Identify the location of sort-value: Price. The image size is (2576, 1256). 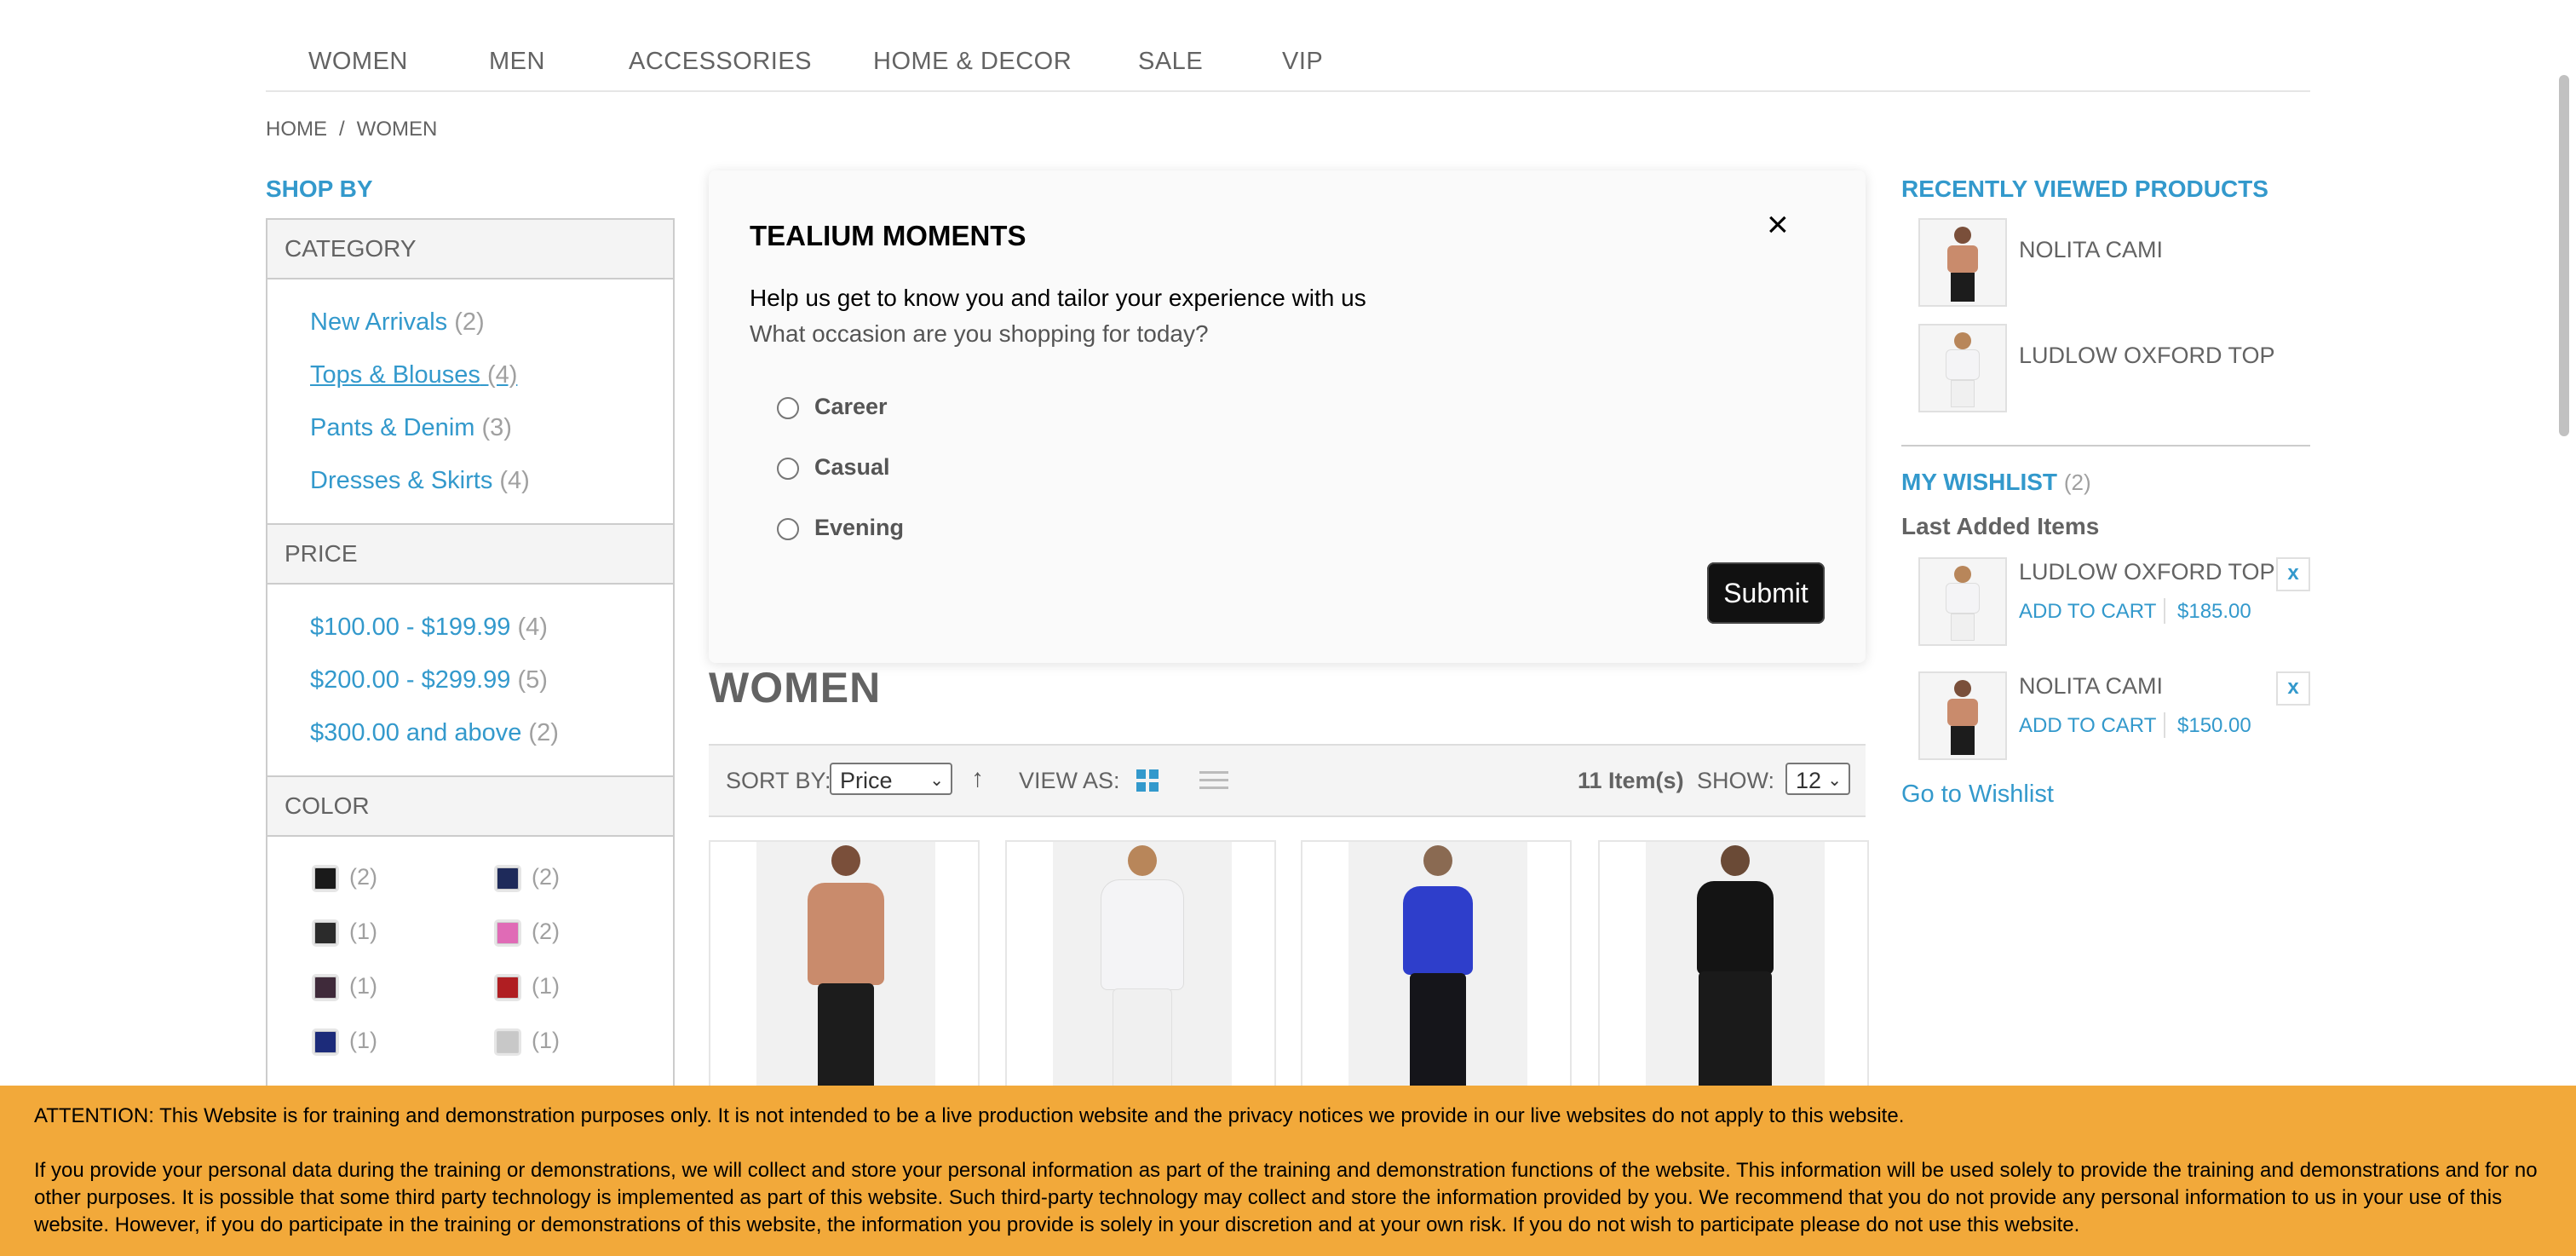
(867, 780).